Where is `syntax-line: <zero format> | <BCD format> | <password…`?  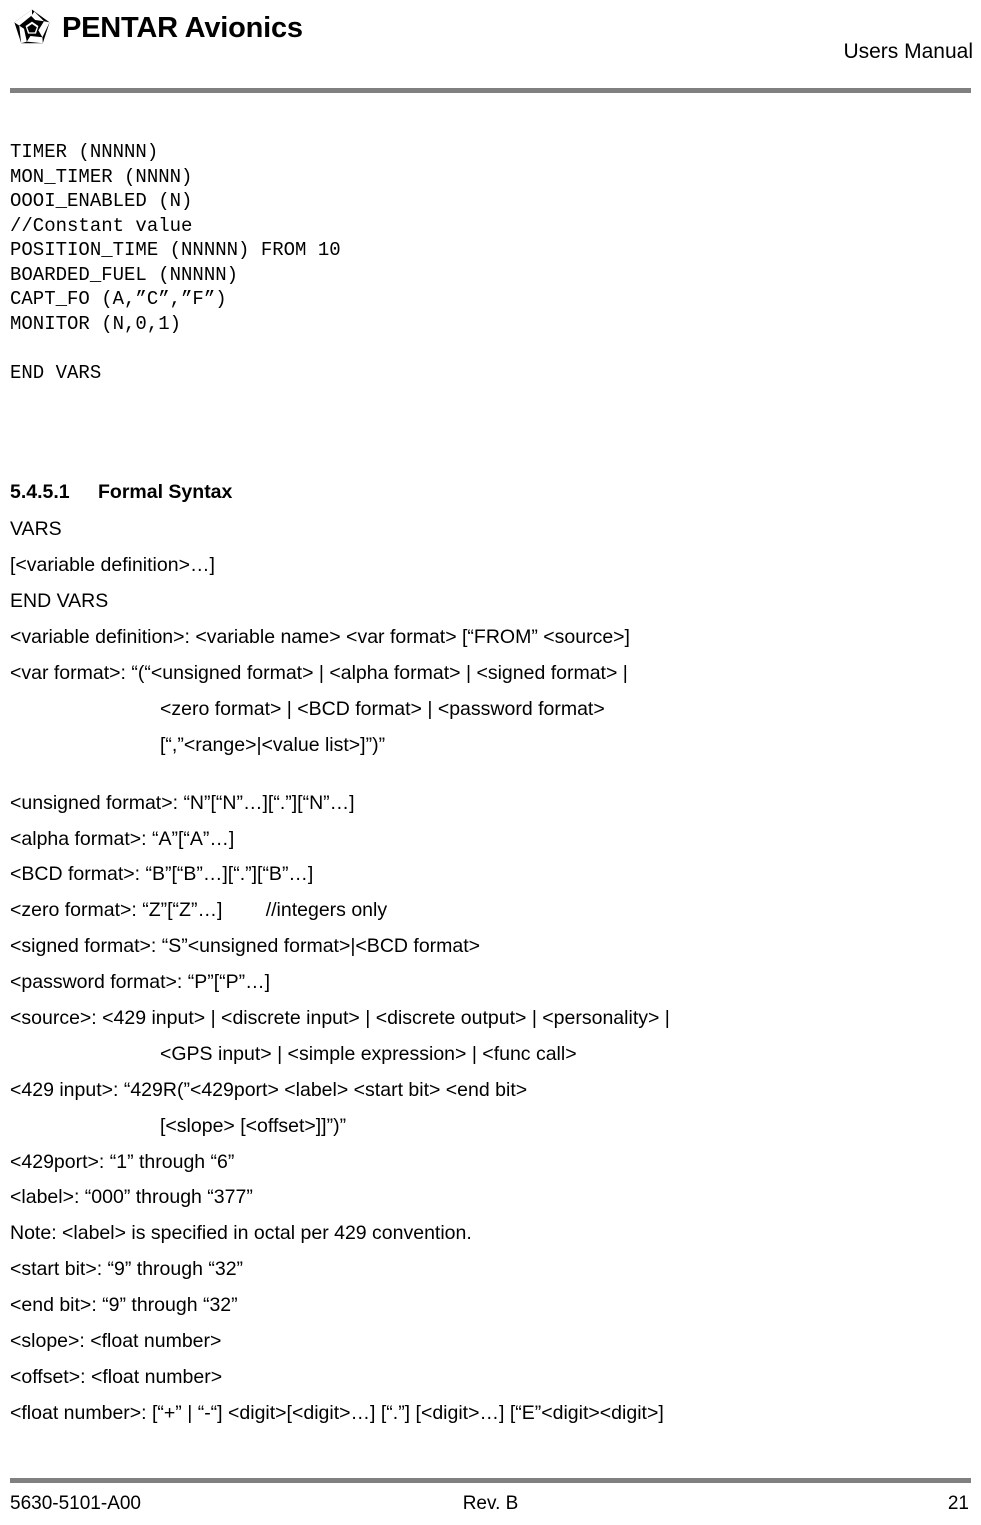 syntax-line: <zero format> | <BCD format> | <password… is located at coordinates (382, 708).